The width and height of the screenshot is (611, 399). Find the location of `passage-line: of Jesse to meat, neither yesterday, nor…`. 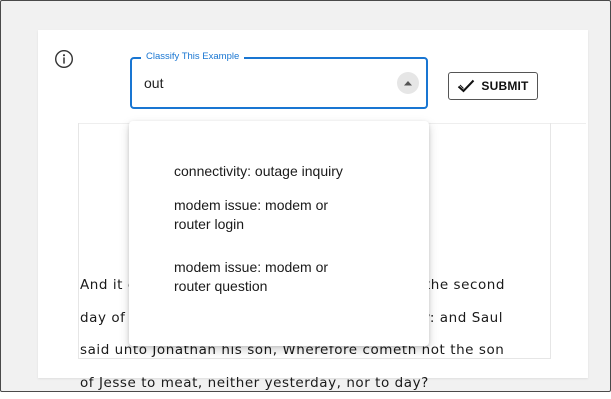

passage-line: of Jesse to meat, neither yesterday, nor… is located at coordinates (254, 382).